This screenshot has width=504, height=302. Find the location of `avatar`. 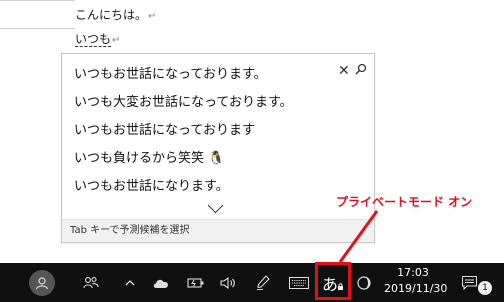

avatar is located at coordinates (42, 282).